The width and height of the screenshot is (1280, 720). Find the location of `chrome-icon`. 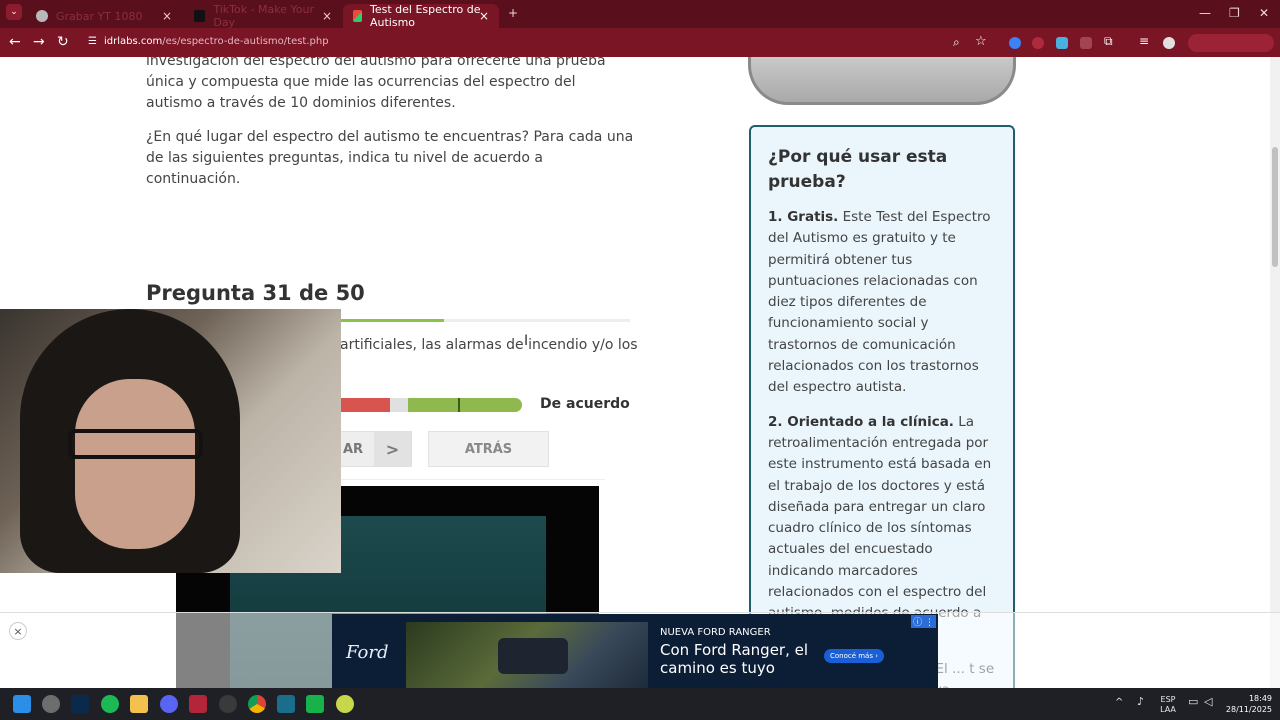

chrome-icon is located at coordinates (257, 704).